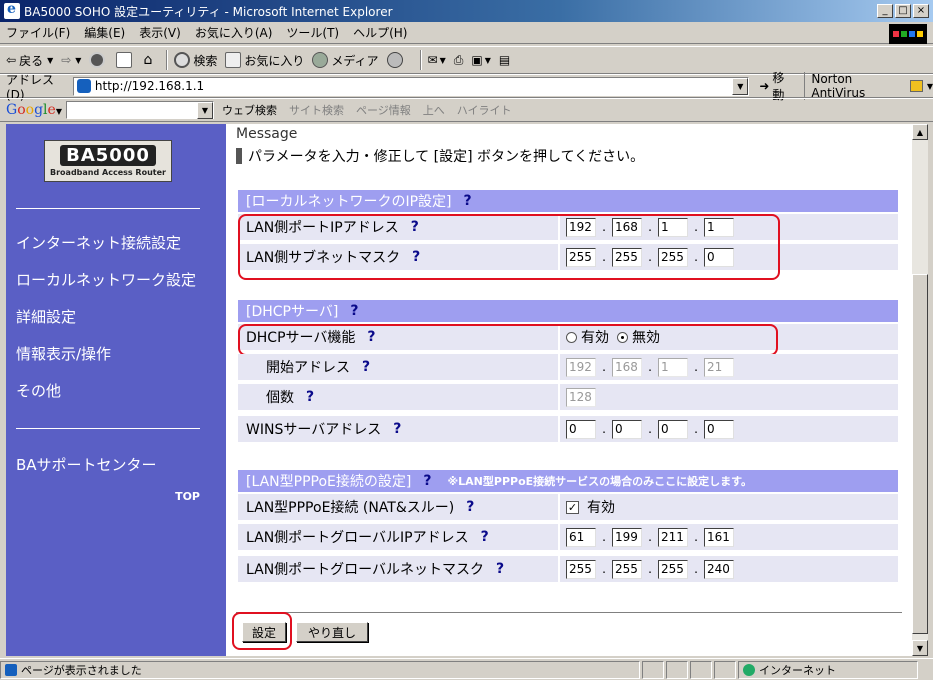 The image size is (933, 680). What do you see at coordinates (104, 32) in the screenshot?
I see `menu-edit: 編集(E)` at bounding box center [104, 32].